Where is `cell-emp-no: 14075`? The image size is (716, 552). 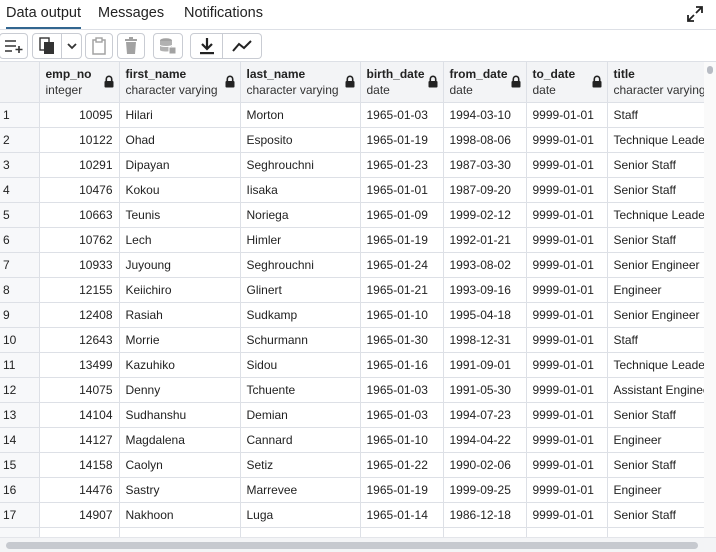 cell-emp-no: 14075 is located at coordinates (79, 390).